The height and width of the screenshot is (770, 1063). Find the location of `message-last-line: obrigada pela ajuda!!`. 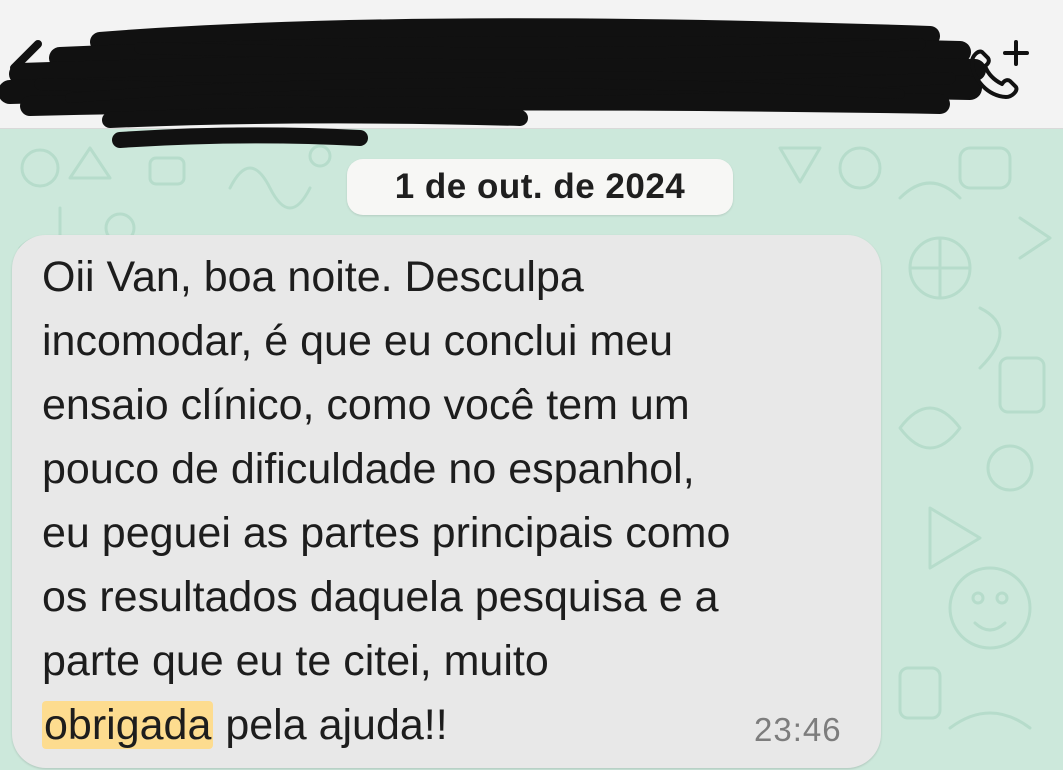

message-last-line: obrigada pela ajuda!! is located at coordinates (245, 725).